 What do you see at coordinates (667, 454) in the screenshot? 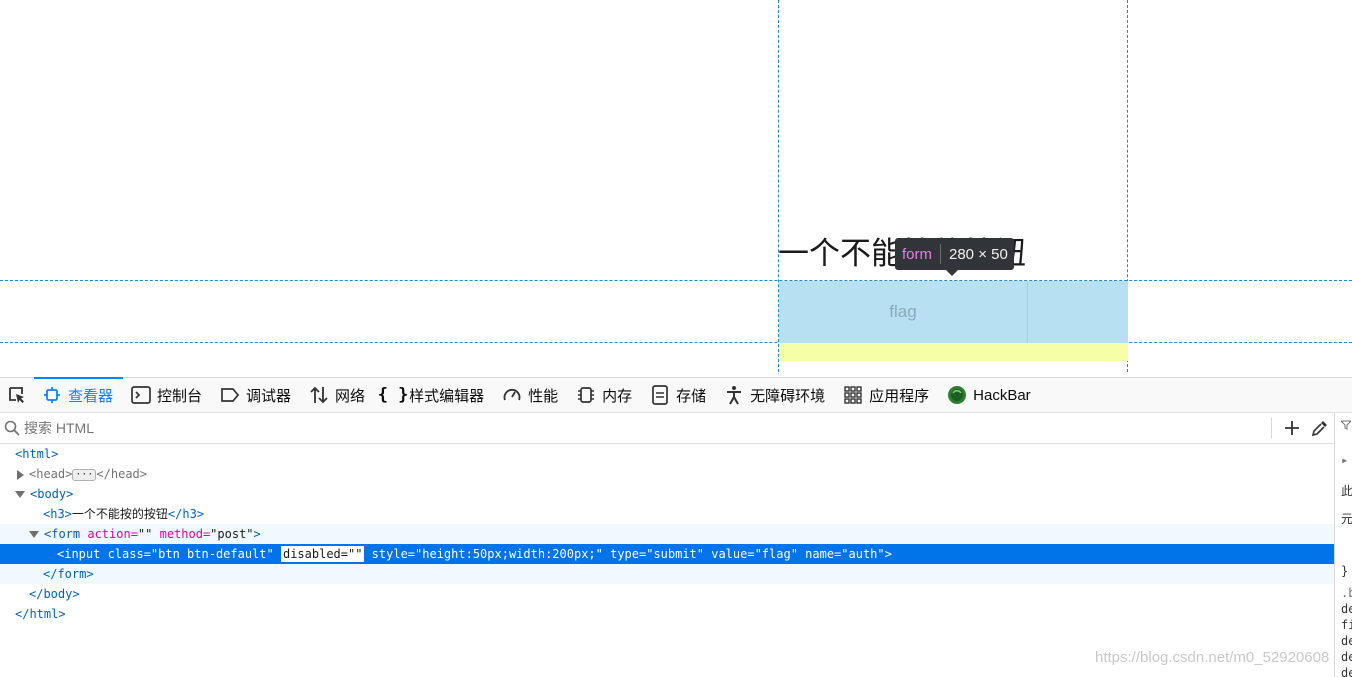
I see `node-html-open: <html>` at bounding box center [667, 454].